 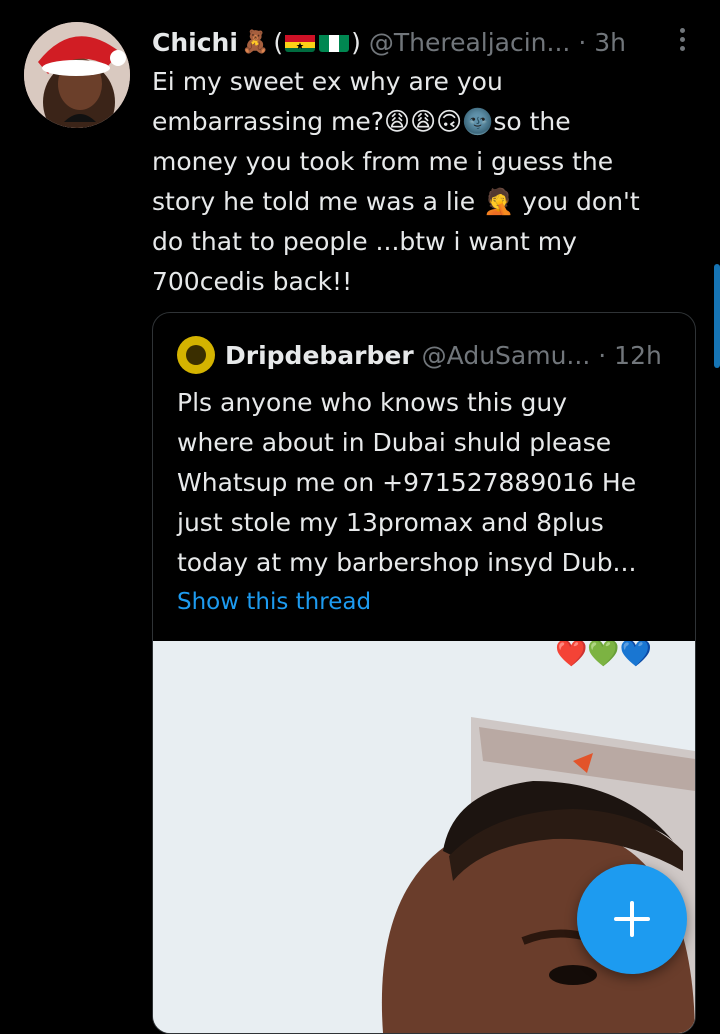 I want to click on show-thread-link: Show this thread, so click(x=274, y=602).